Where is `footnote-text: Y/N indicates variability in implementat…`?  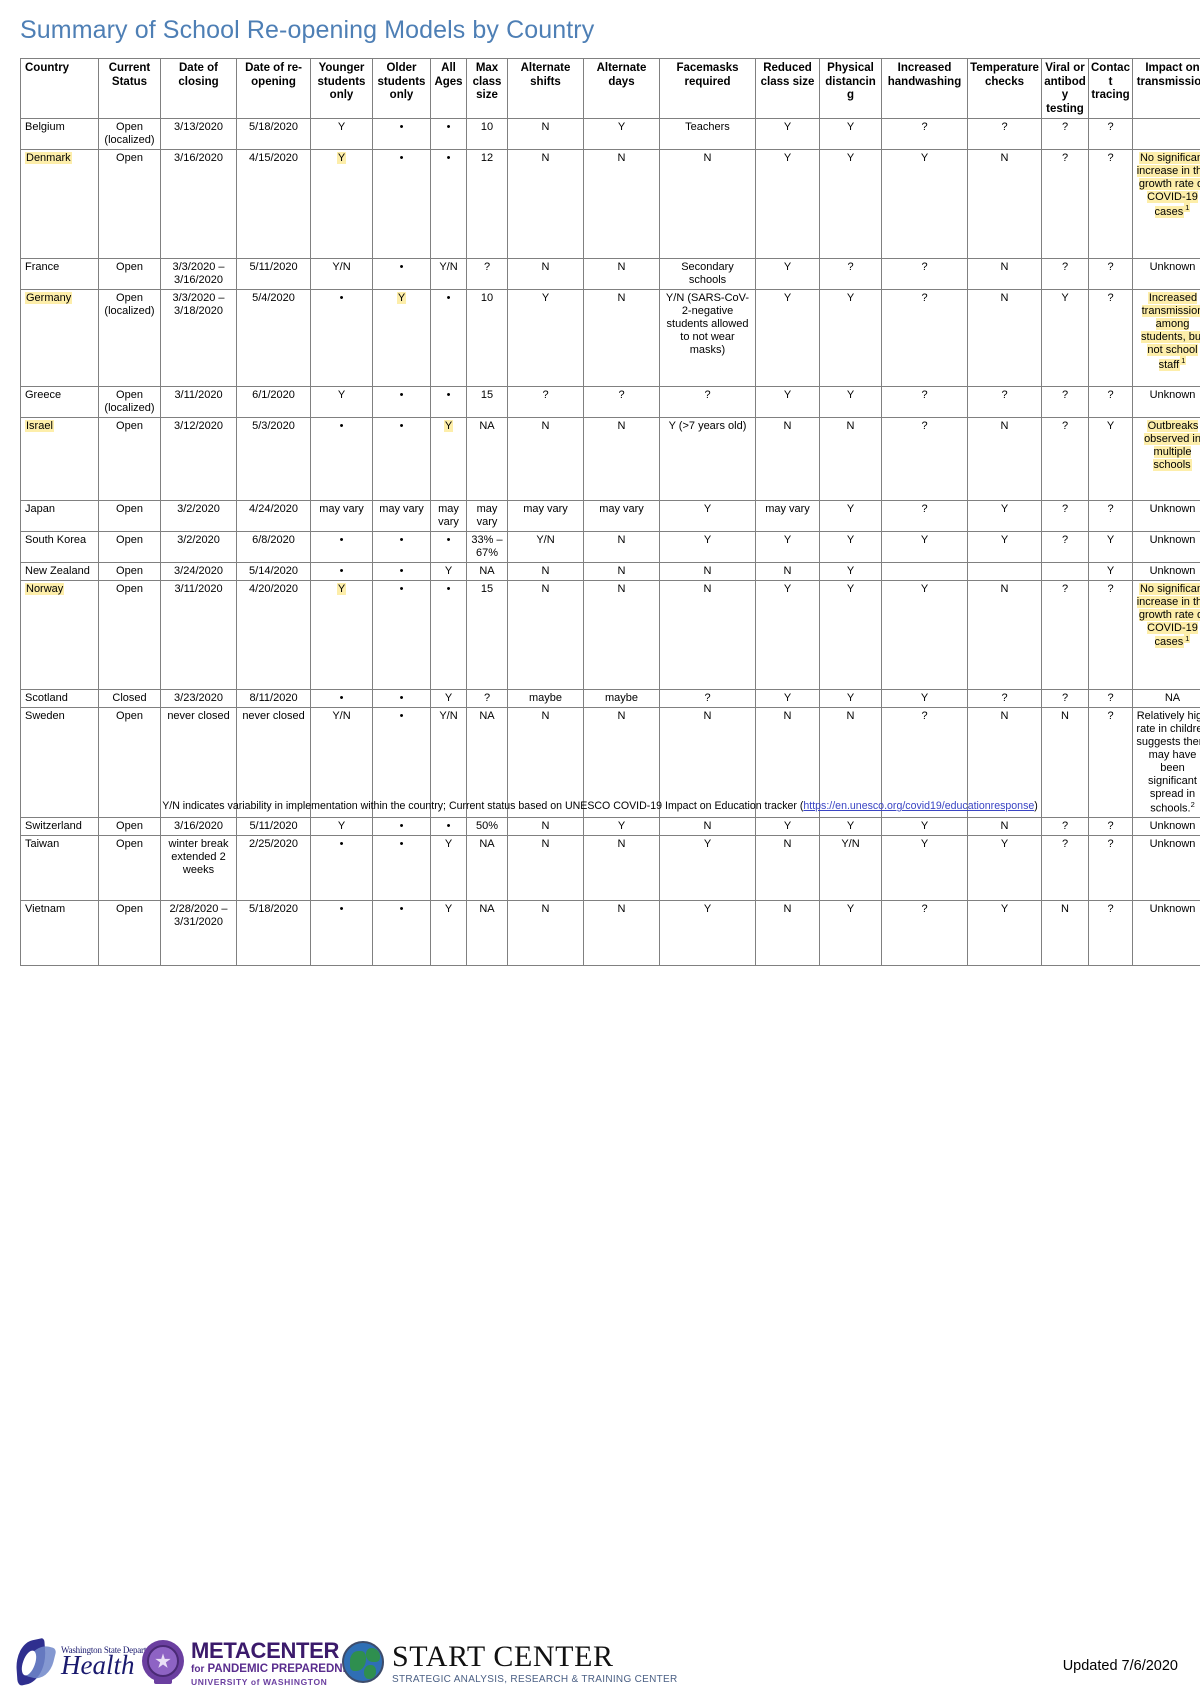
footnote-text: Y/N indicates variability in implementat… is located at coordinates (482, 806).